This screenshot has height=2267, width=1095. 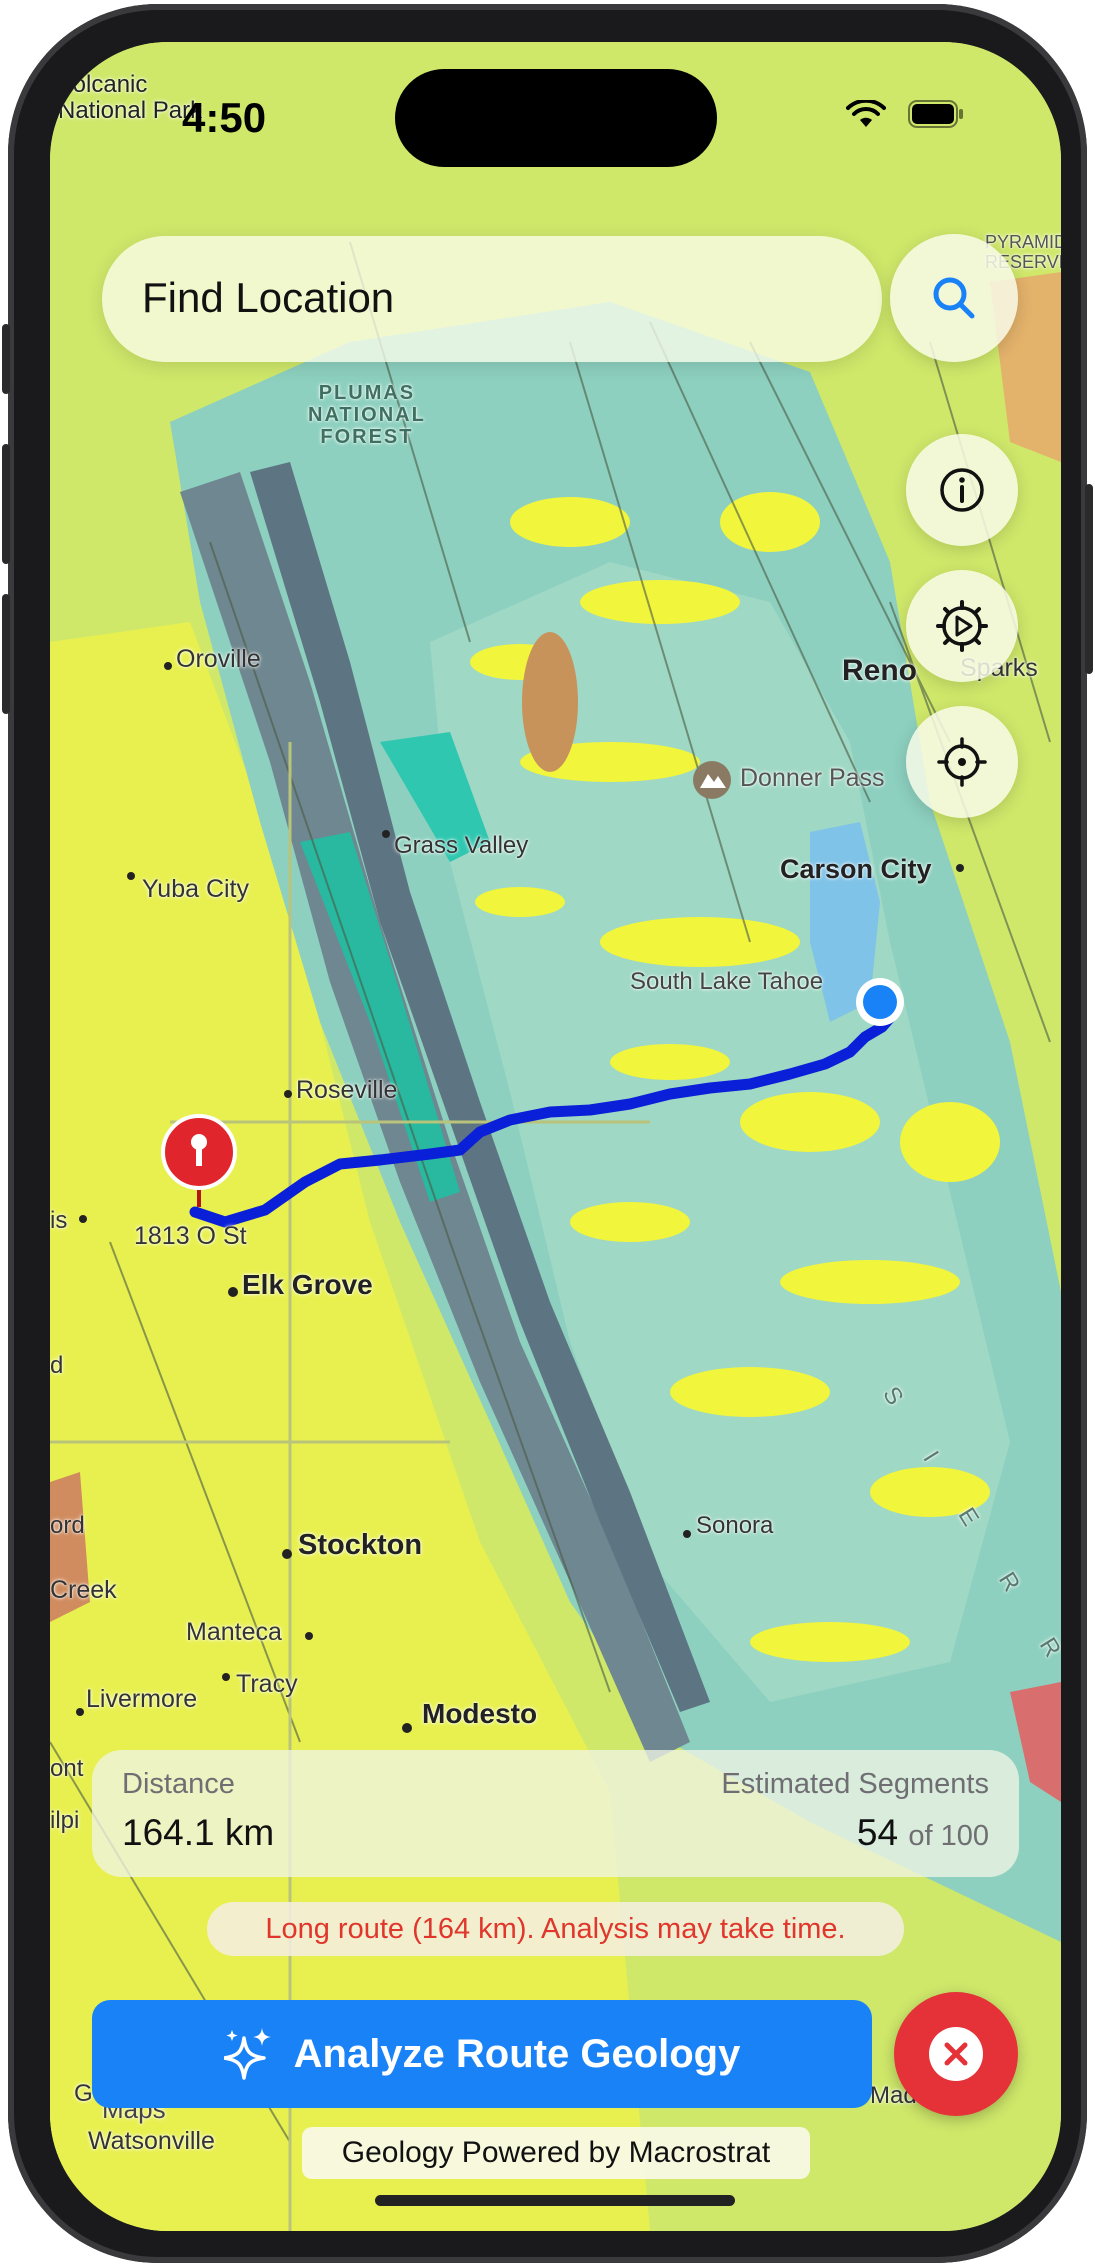 I want to click on volume-down-button, so click(x=6, y=654).